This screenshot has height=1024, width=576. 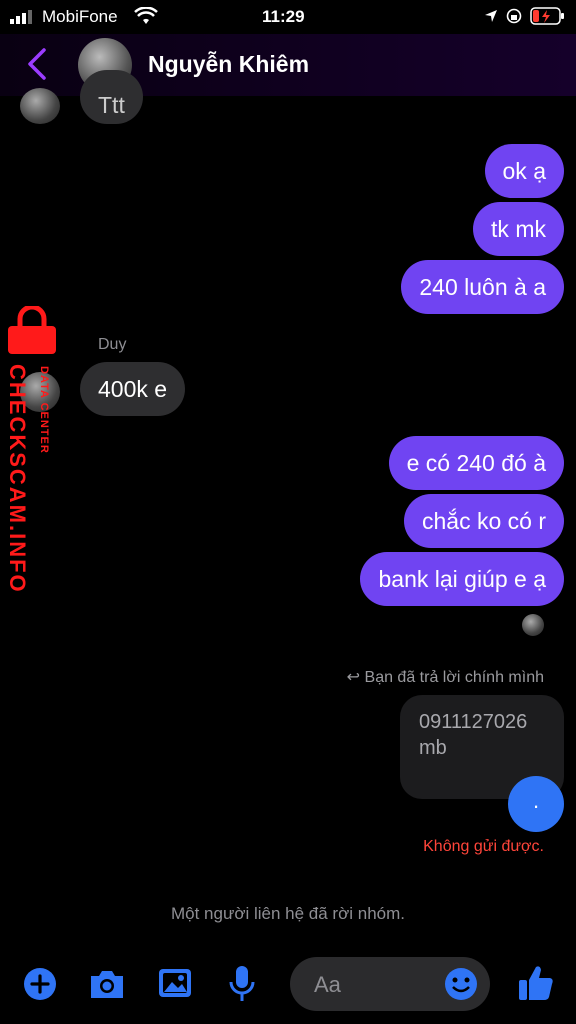 I want to click on watermark: CHECKSCAM.INFO DATA CENTER, so click(x=33, y=451).